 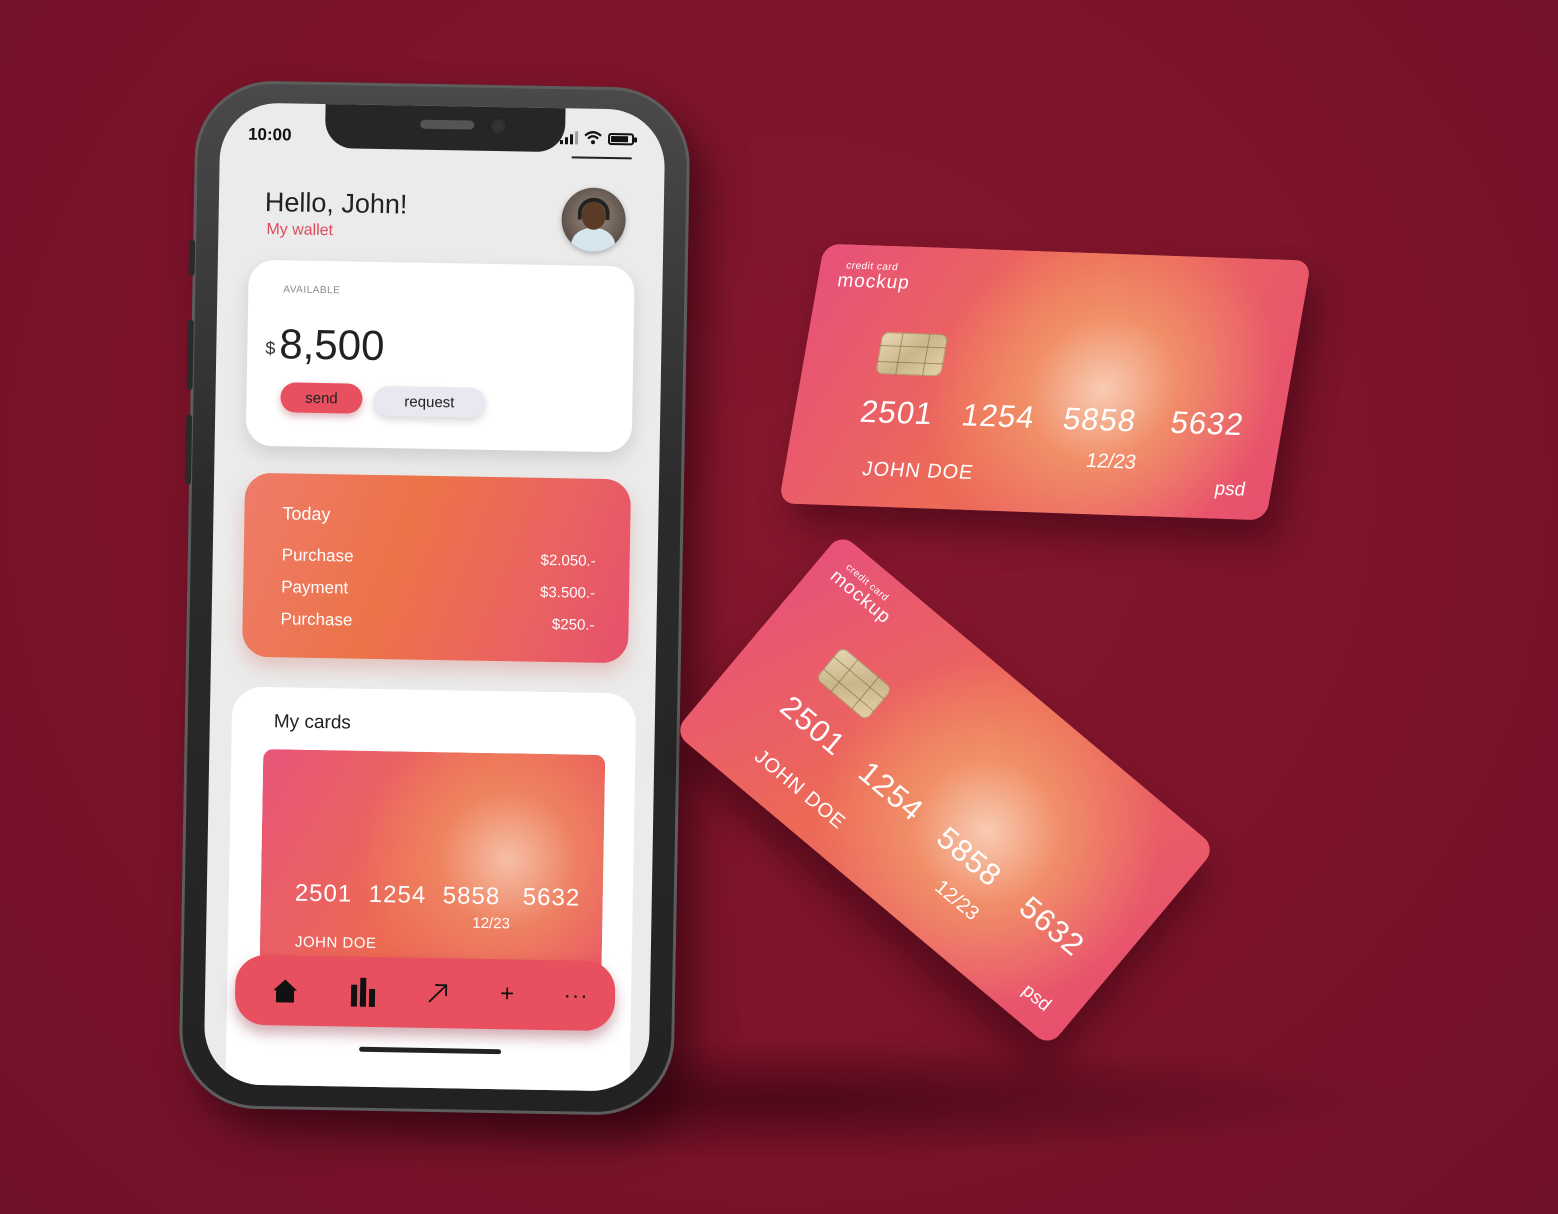 What do you see at coordinates (568, 560) in the screenshot?
I see `transaction-amount: $2.050.-` at bounding box center [568, 560].